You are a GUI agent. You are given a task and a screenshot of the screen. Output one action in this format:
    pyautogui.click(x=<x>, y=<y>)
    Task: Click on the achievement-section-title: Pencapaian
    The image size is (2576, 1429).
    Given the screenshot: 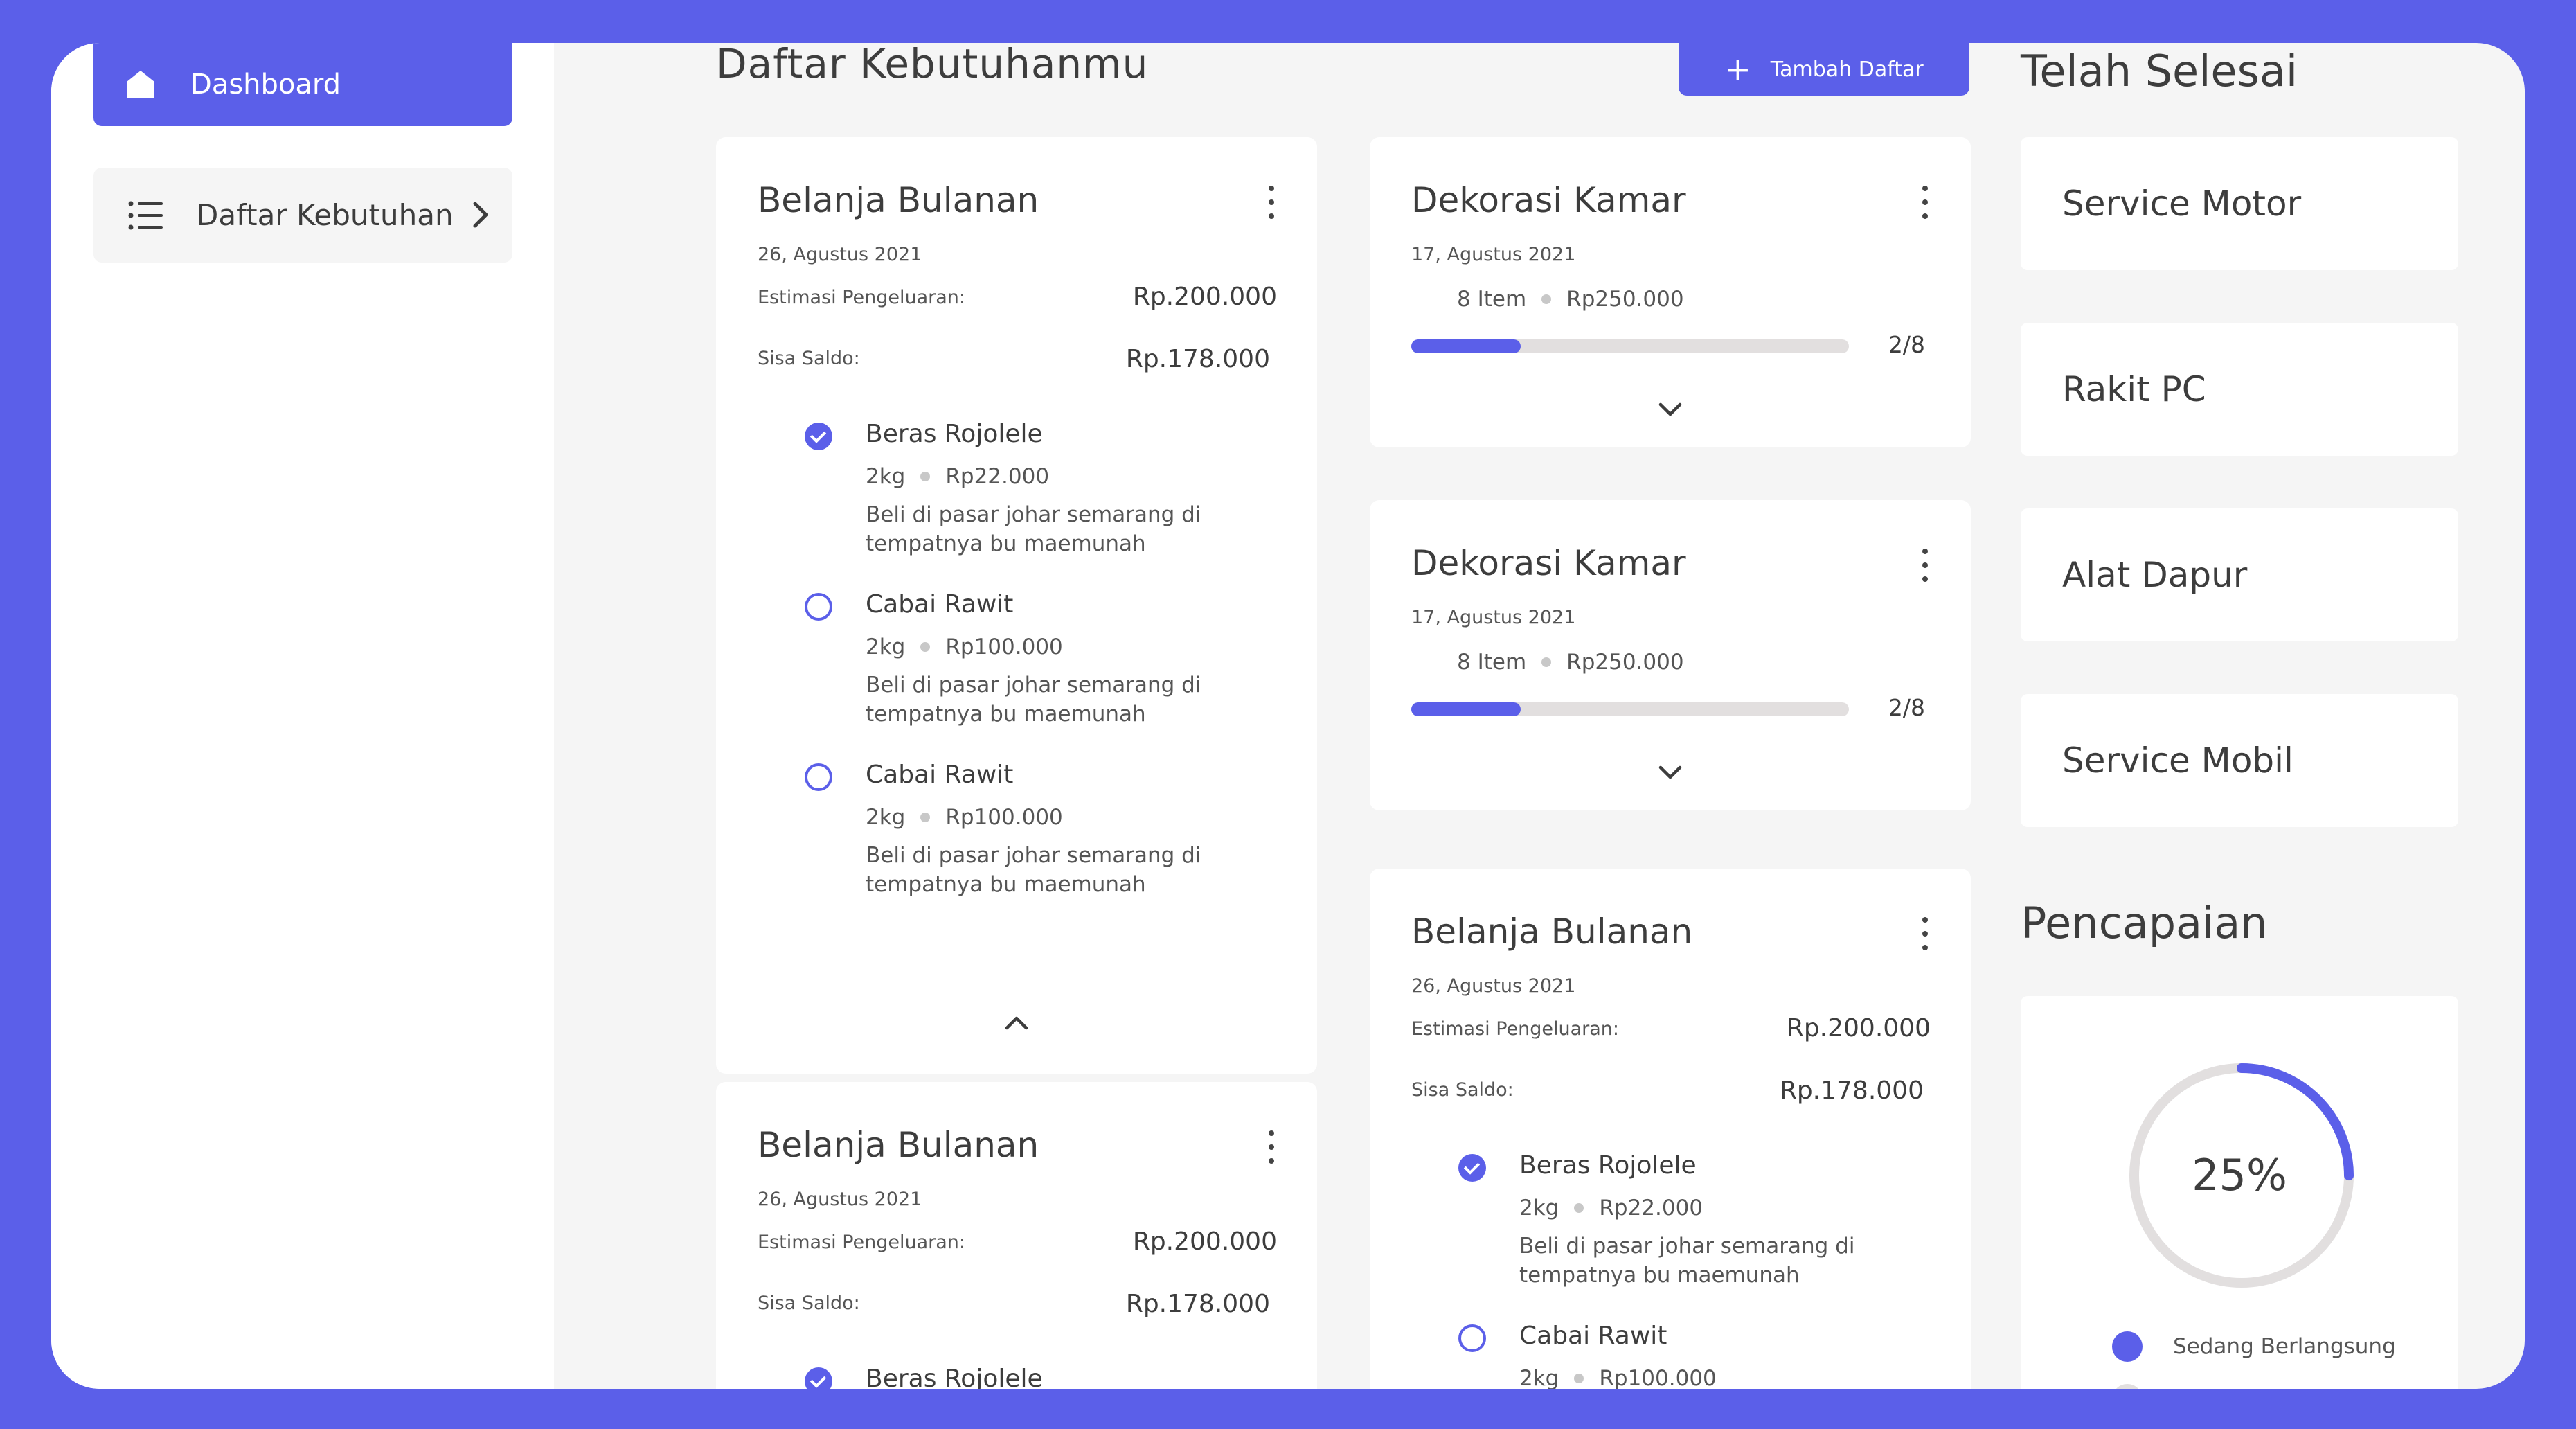 What is the action you would take?
    pyautogui.click(x=2144, y=923)
    